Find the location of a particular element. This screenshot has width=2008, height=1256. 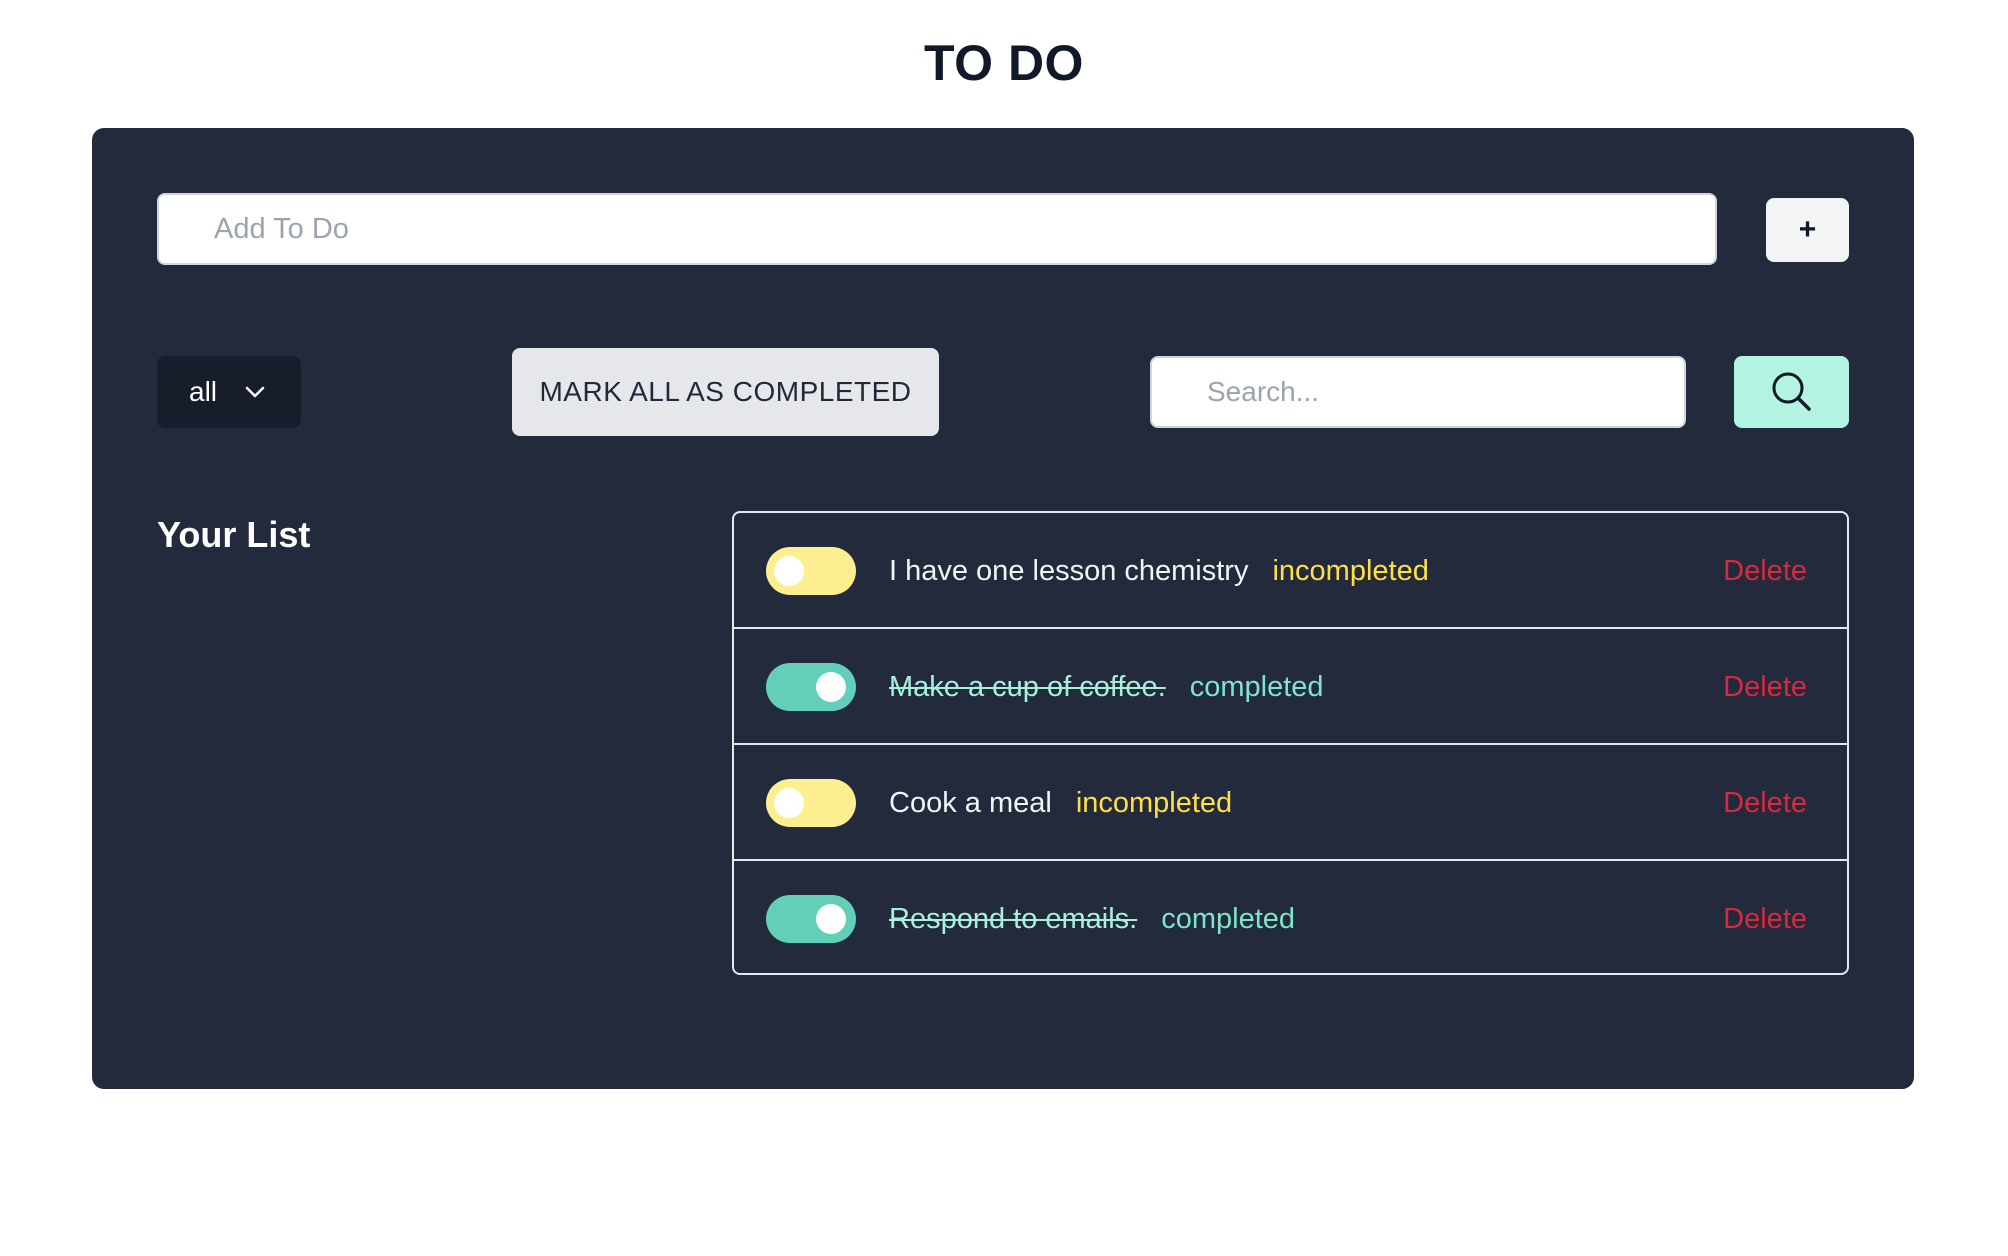

search-button is located at coordinates (1791, 392).